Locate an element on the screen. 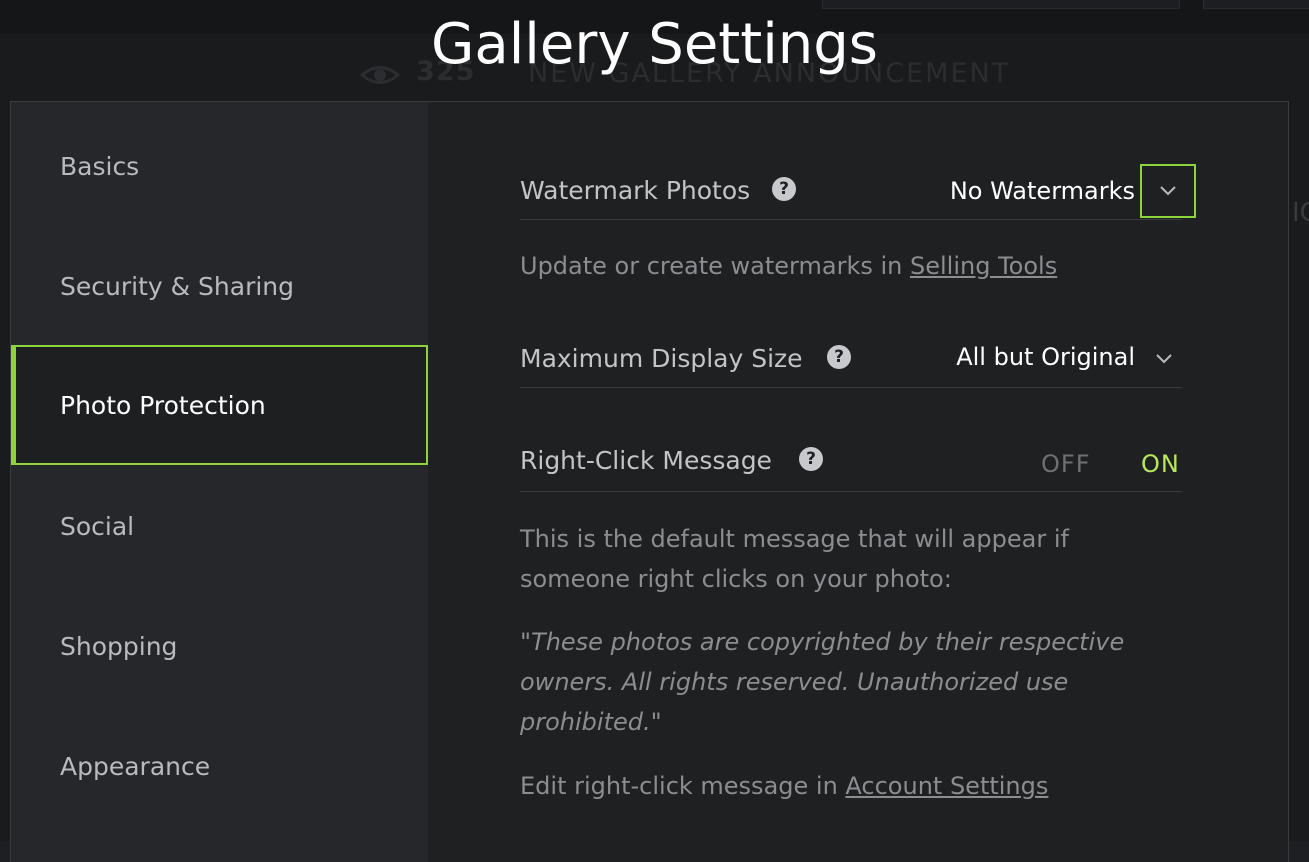  sidebar-item-social: Social is located at coordinates (219, 526).